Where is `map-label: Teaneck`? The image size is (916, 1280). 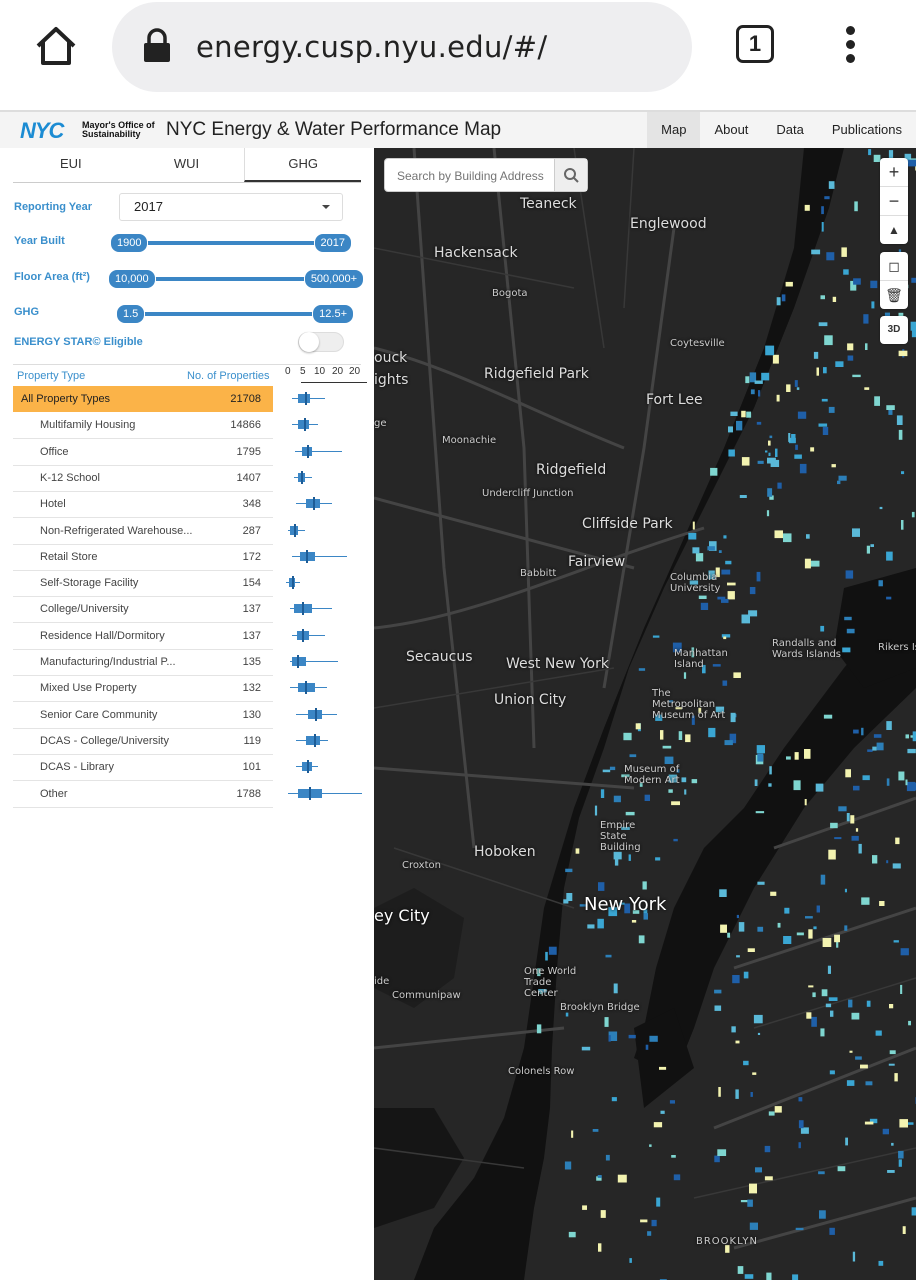
map-label: Teaneck is located at coordinates (548, 204).